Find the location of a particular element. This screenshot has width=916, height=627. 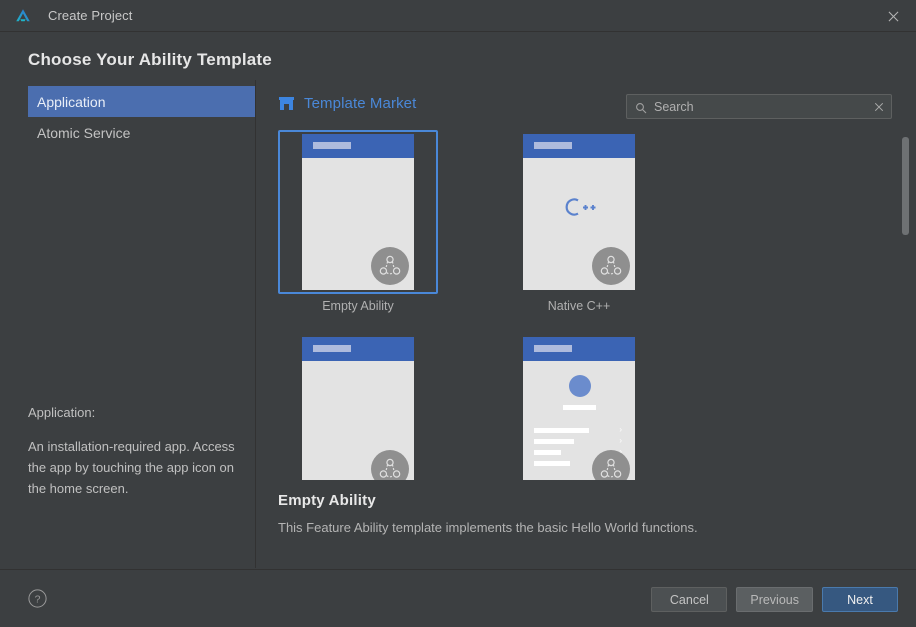

template-card-label: Empty Ability is located at coordinates (358, 306).